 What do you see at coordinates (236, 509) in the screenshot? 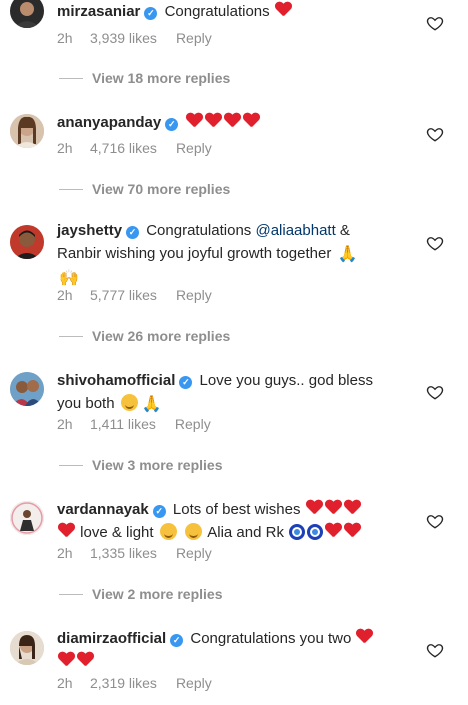
I see `comment-text: Lots of best wishes` at bounding box center [236, 509].